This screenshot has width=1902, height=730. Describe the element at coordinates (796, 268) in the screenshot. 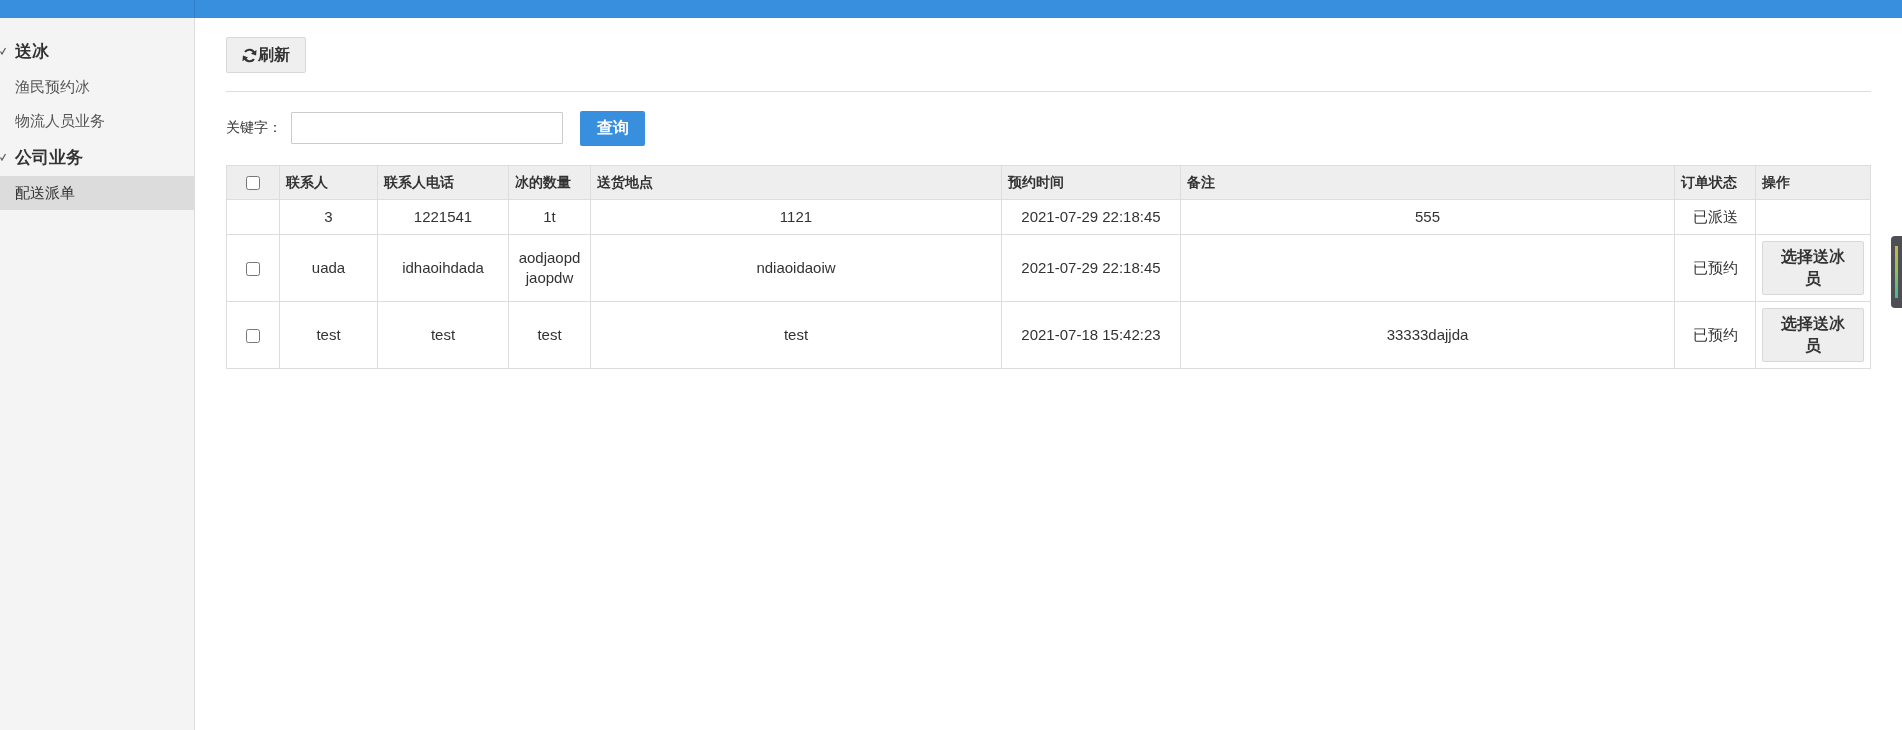

I see `delivery-address: ndiaoidaoiw` at that location.